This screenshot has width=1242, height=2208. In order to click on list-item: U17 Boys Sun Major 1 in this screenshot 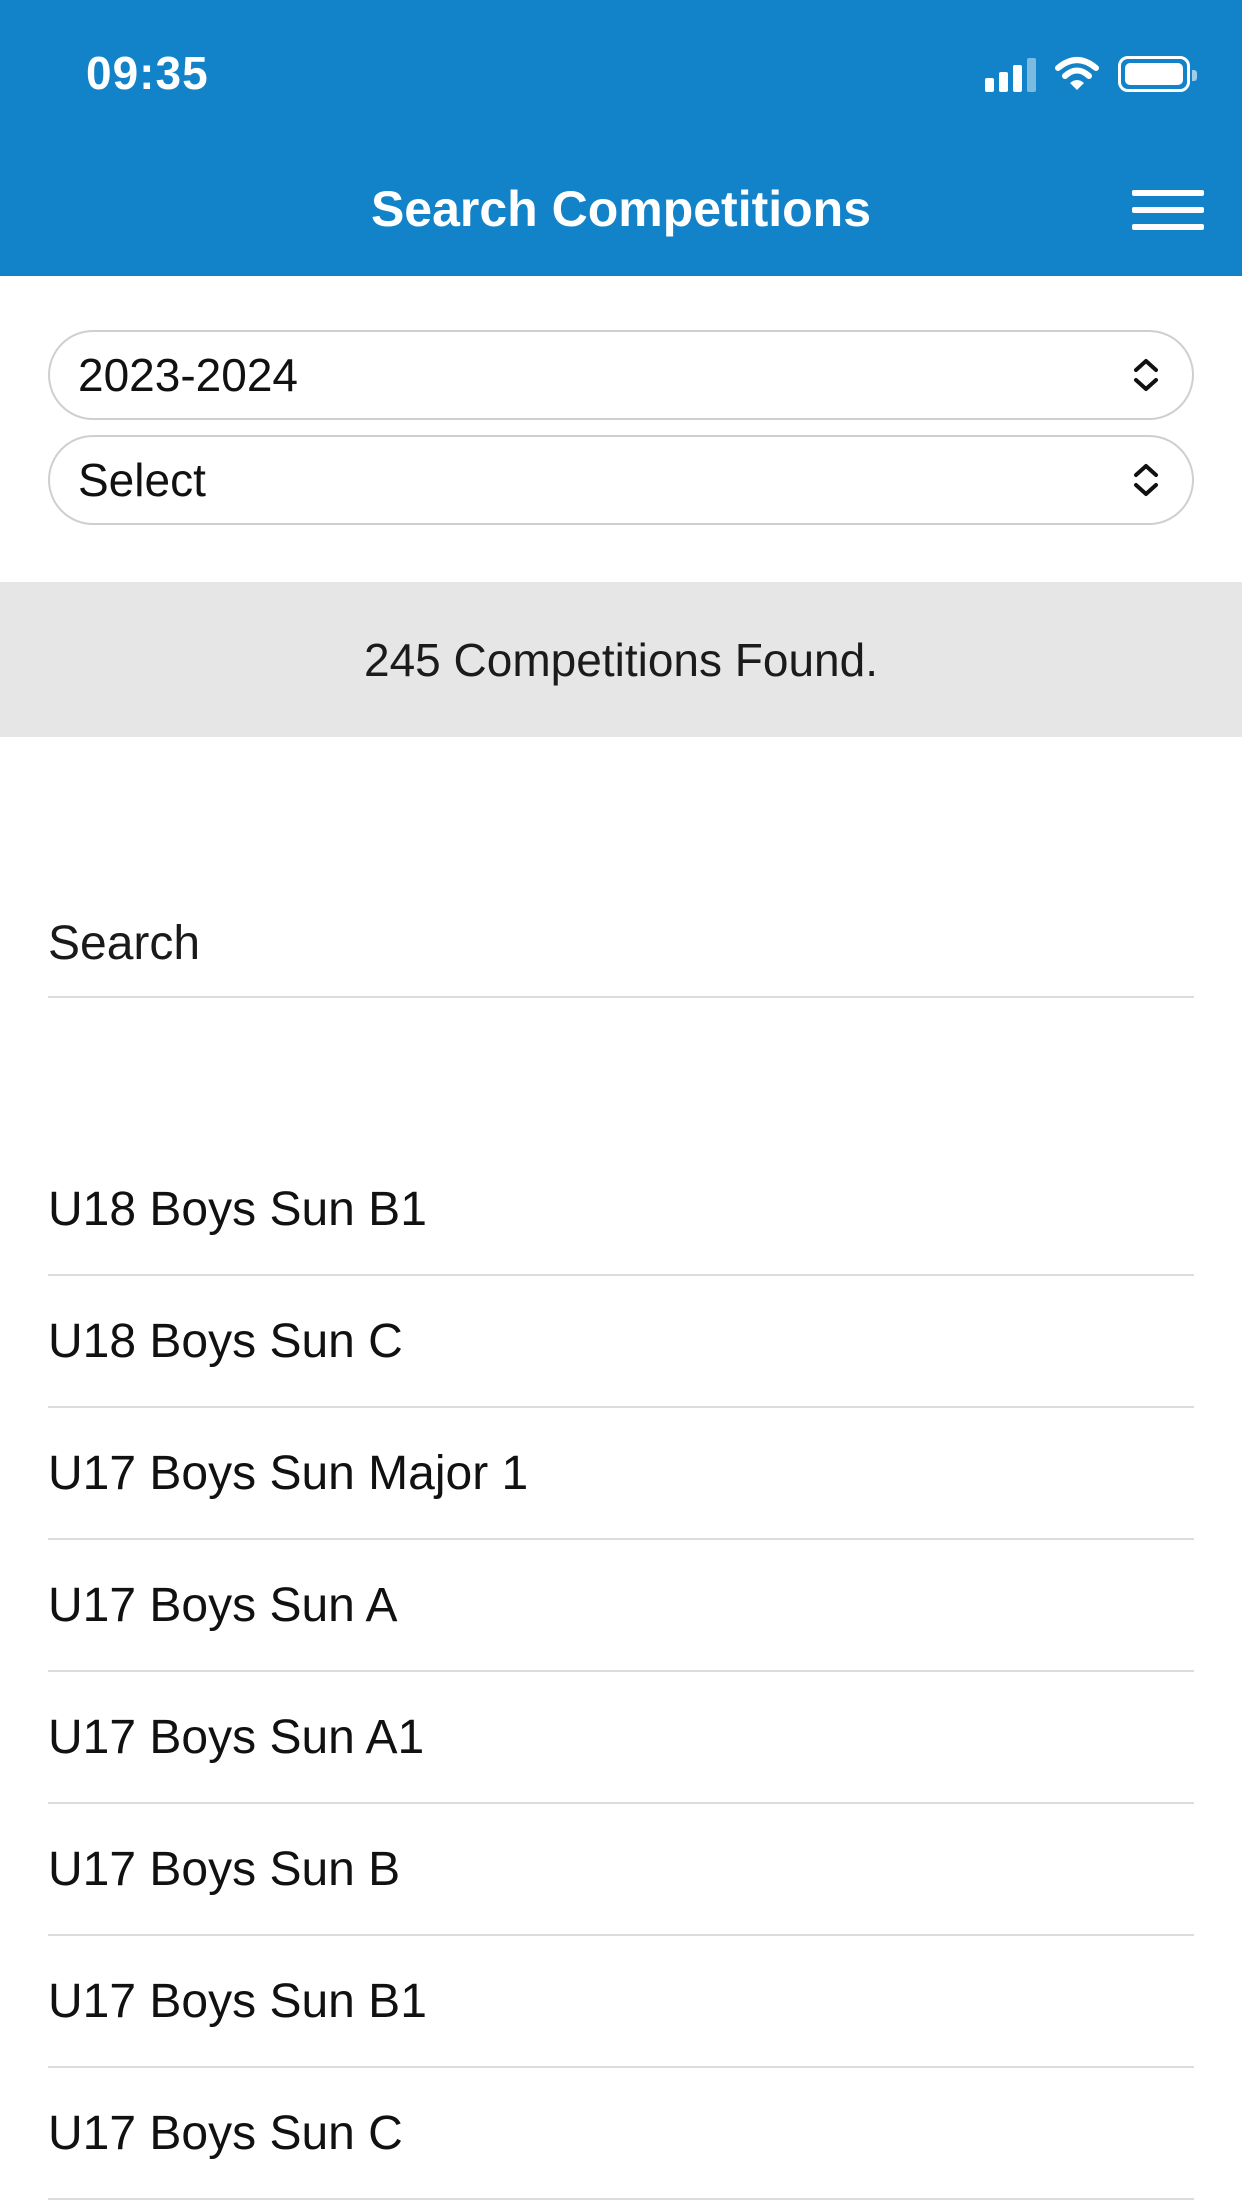, I will do `click(621, 1474)`.